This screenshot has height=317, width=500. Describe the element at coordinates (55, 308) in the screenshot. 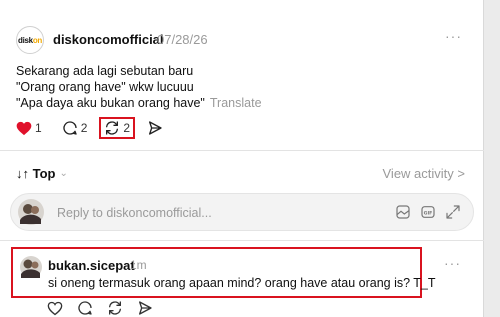

I see `heart-icon` at that location.